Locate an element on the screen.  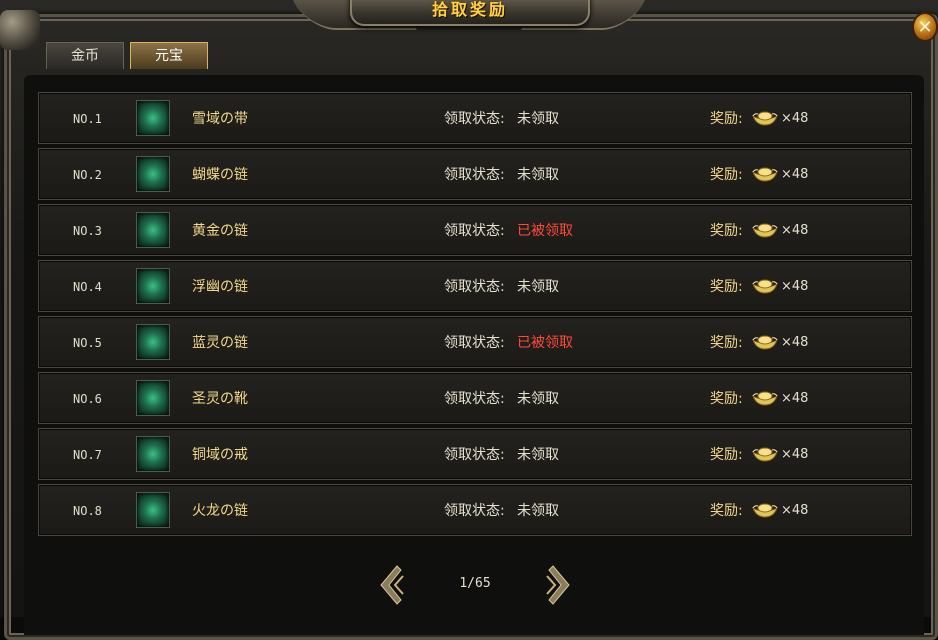
reward-row: NO.4 浮幽の链 领取状态: 未领取 奖励: ×48 is located at coordinates (475, 286).